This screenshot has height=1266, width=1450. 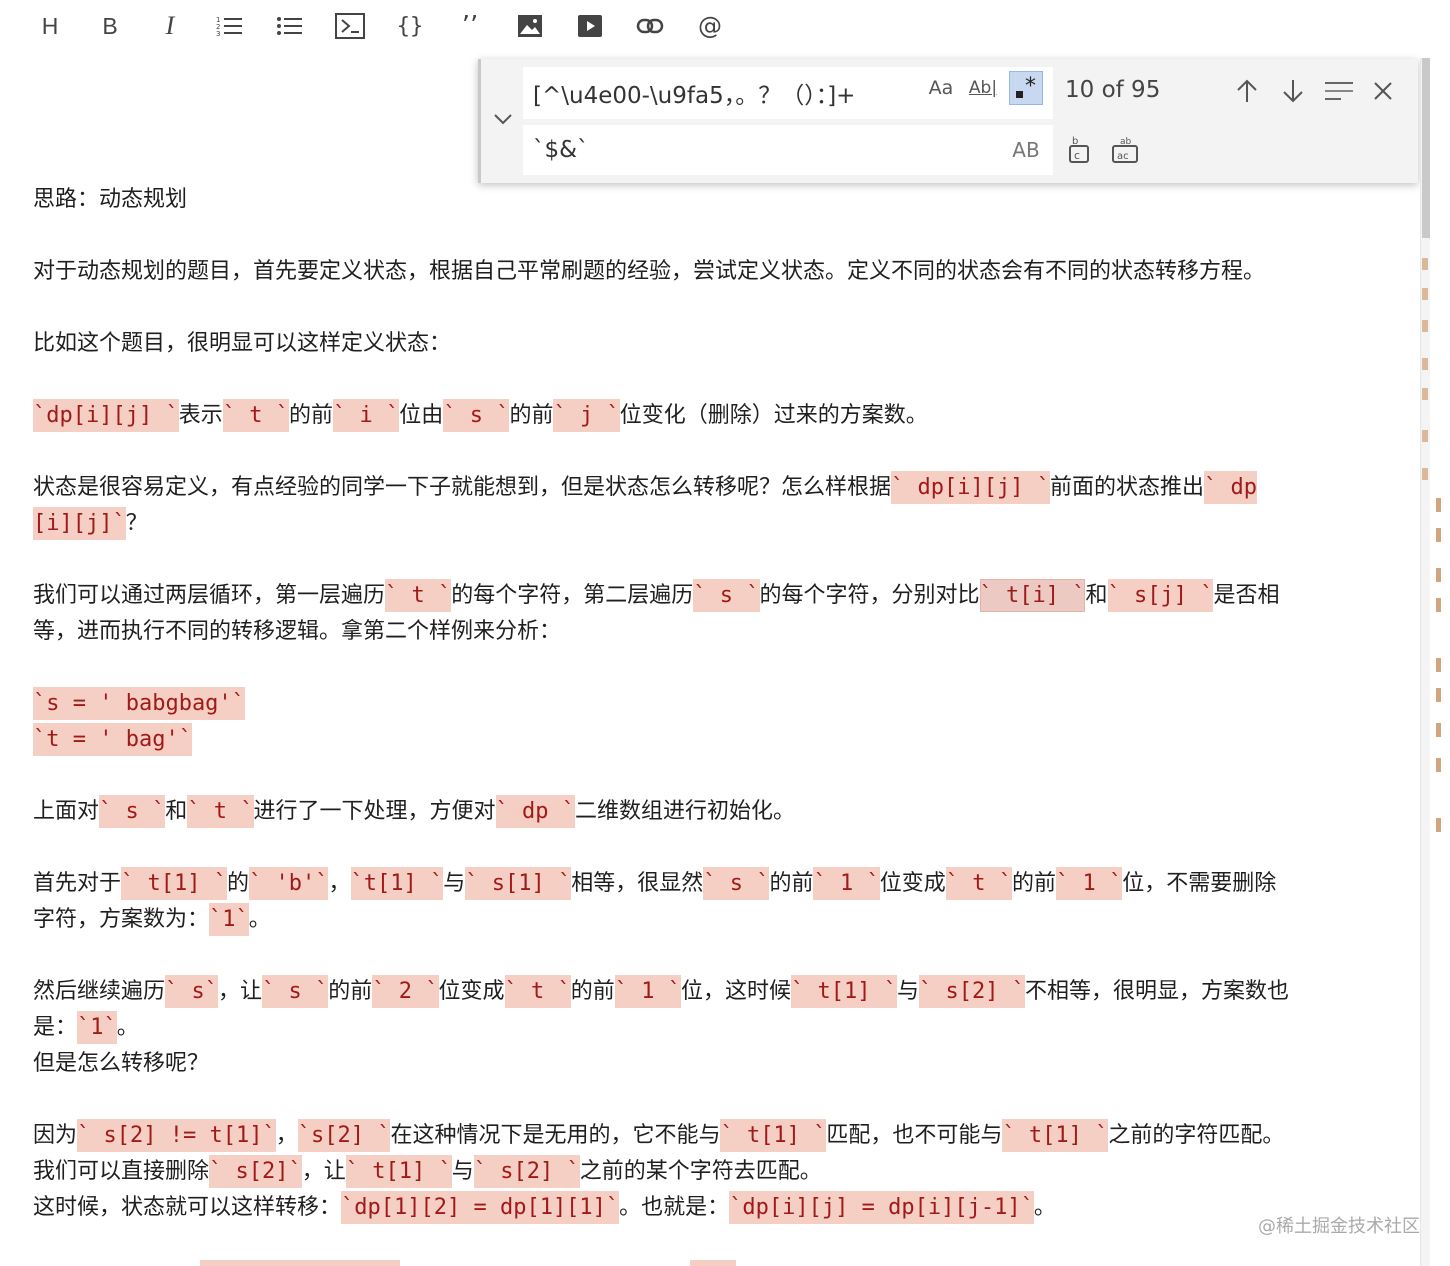 I want to click on text: 等，进而执行不同的转移逻辑。拿第二个样例来分析：, so click(x=297, y=631).